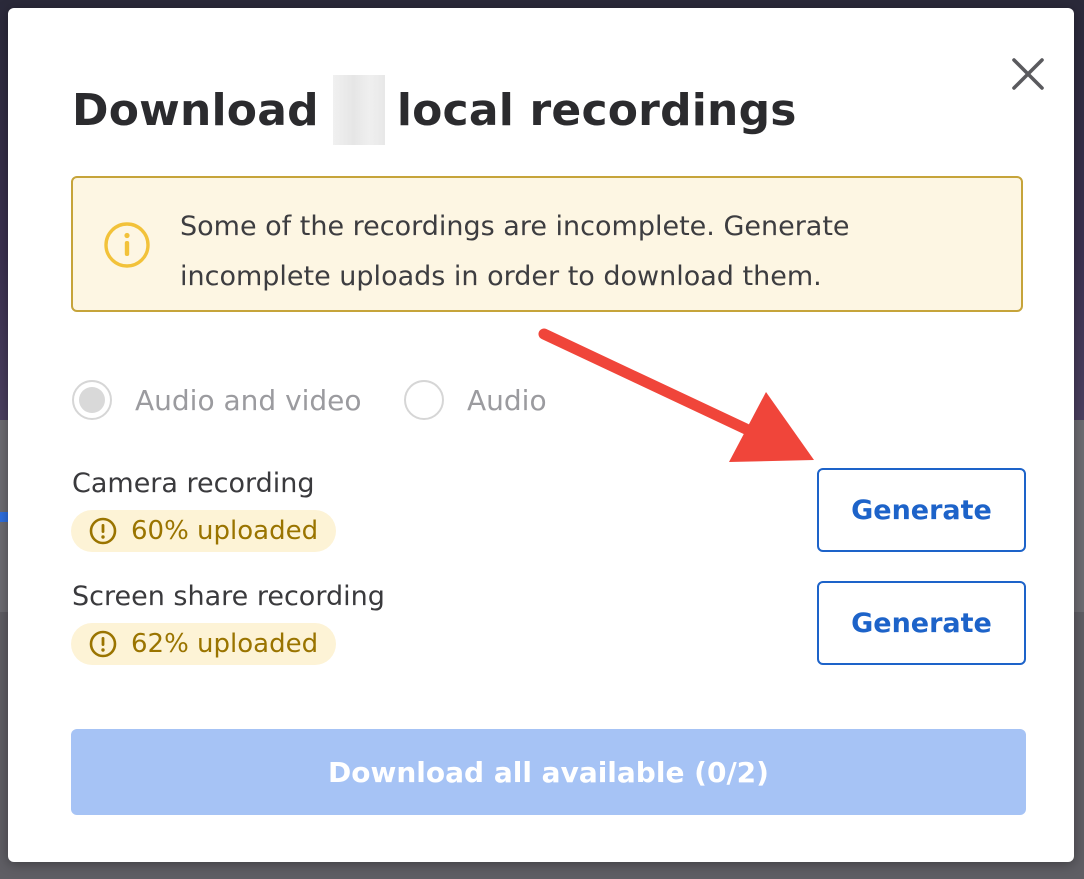  What do you see at coordinates (225, 644) in the screenshot?
I see `screen-share-upload-status: 62% uploaded` at bounding box center [225, 644].